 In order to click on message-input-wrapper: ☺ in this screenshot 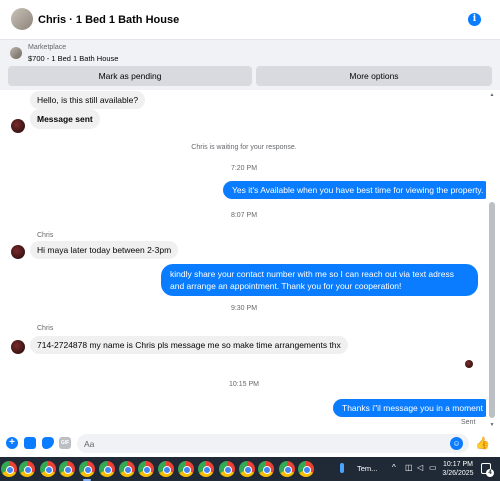, I will do `click(273, 443)`.